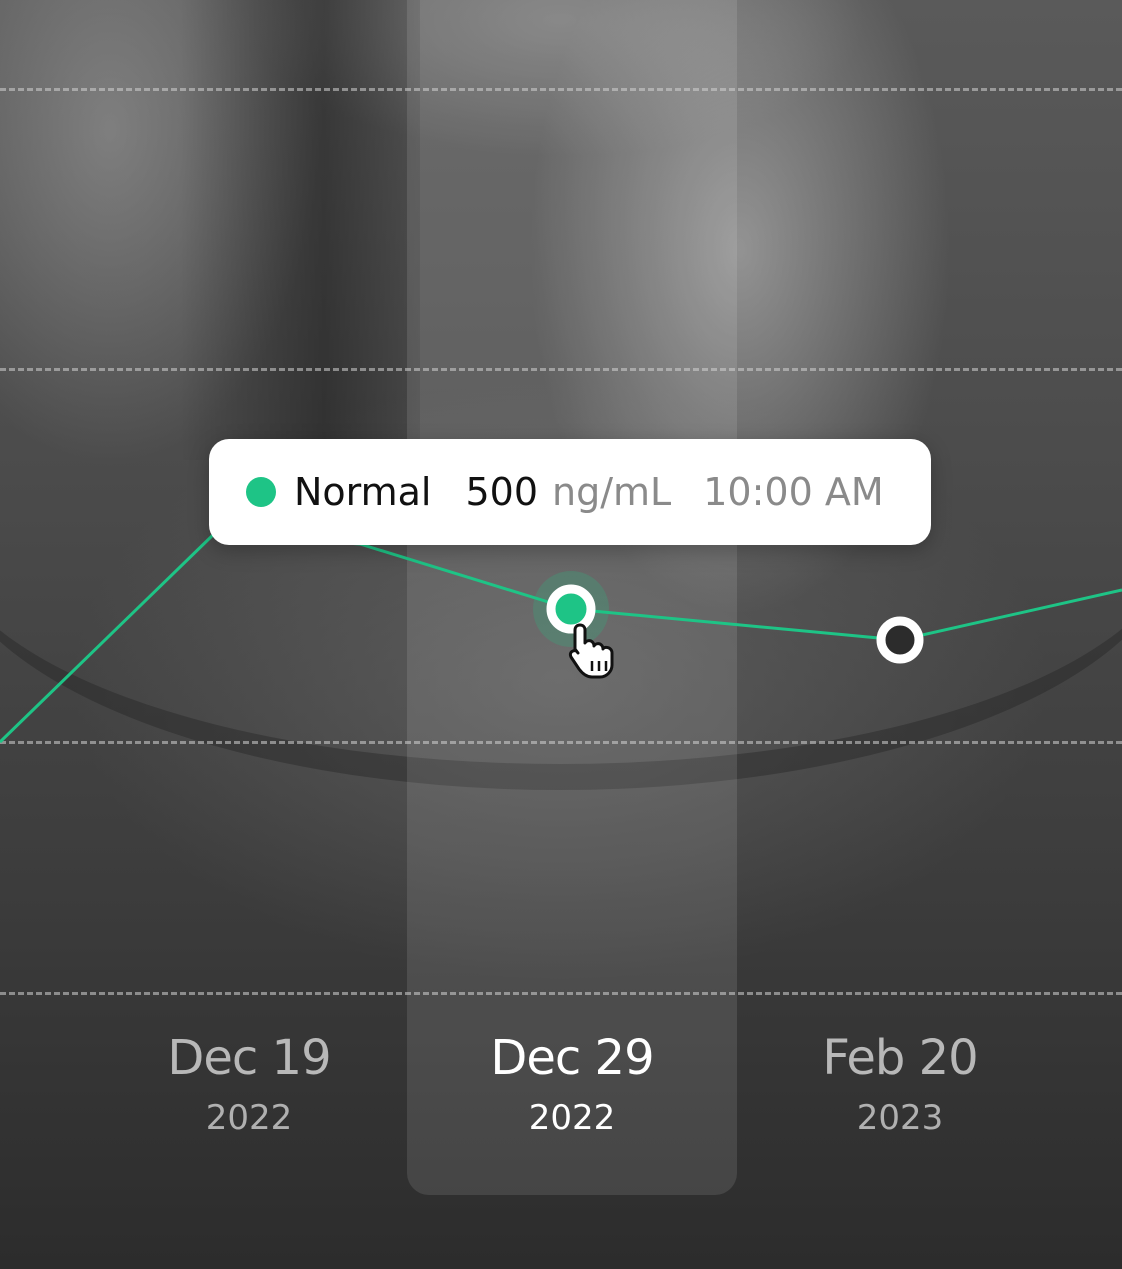  What do you see at coordinates (363, 492) in the screenshot?
I see `tooltip-status: Normal` at bounding box center [363, 492].